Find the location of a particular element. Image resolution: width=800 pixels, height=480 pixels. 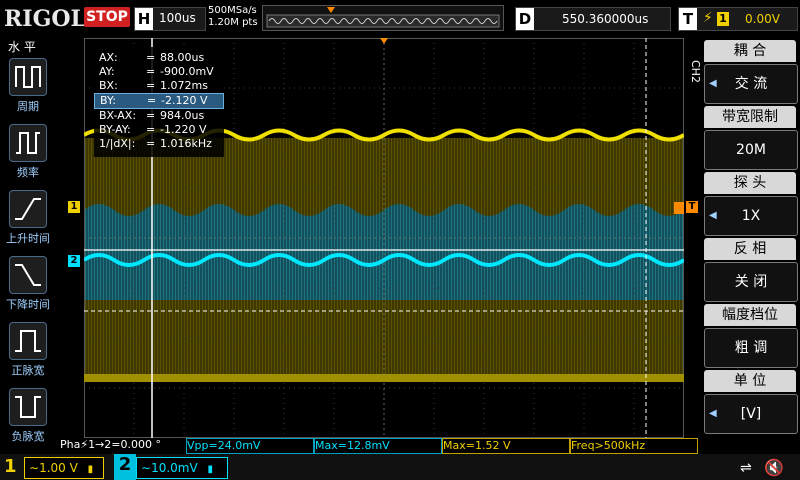

invert-value-box: 关 闭 is located at coordinates (751, 282).